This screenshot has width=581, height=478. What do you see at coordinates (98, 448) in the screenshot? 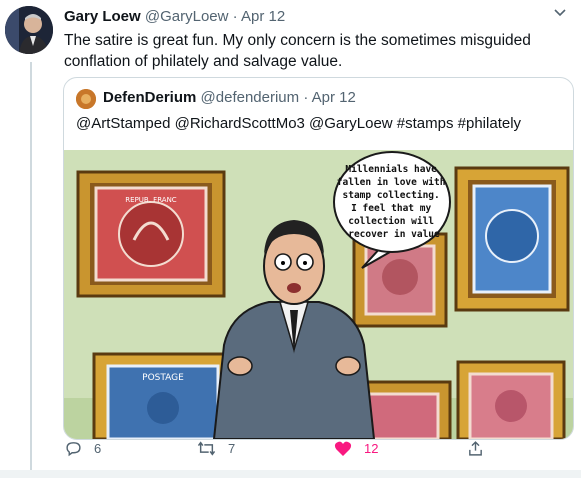
I see `reply-count: 6` at bounding box center [98, 448].